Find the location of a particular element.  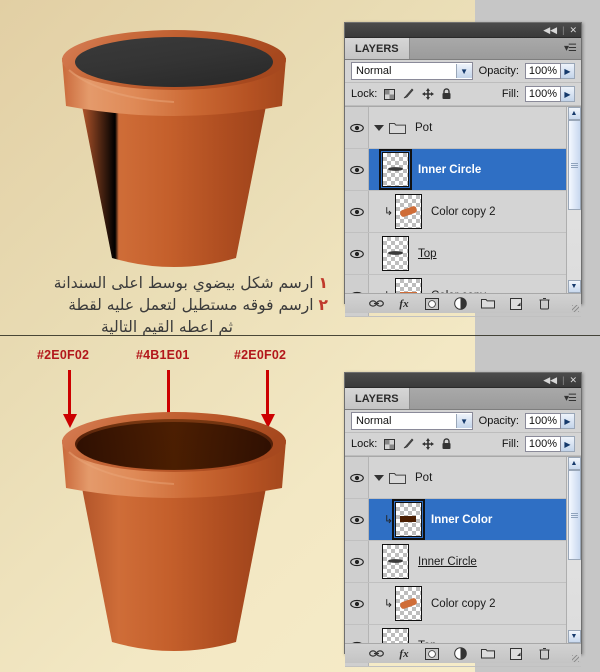

tab-layers-label: LAYERS is located at coordinates (377, 398).